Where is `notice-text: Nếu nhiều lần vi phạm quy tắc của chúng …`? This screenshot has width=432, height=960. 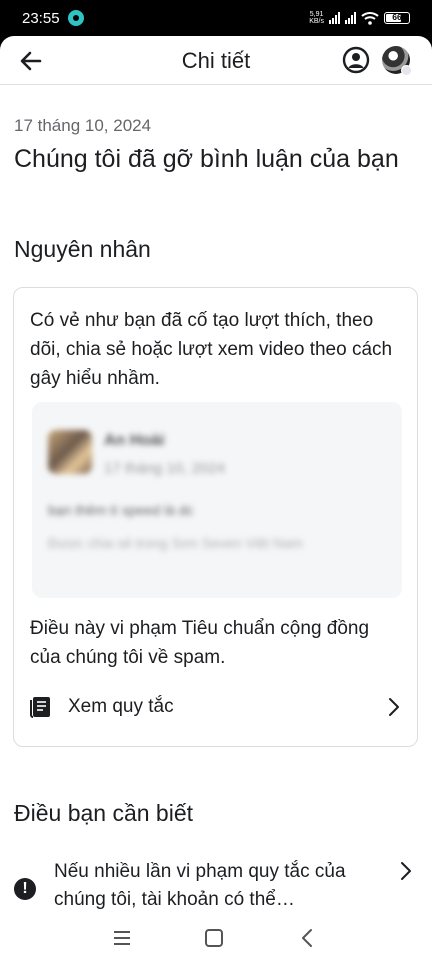
notice-text: Nếu nhiều lần vi phạm quy tắc của chúng … is located at coordinates (200, 885).